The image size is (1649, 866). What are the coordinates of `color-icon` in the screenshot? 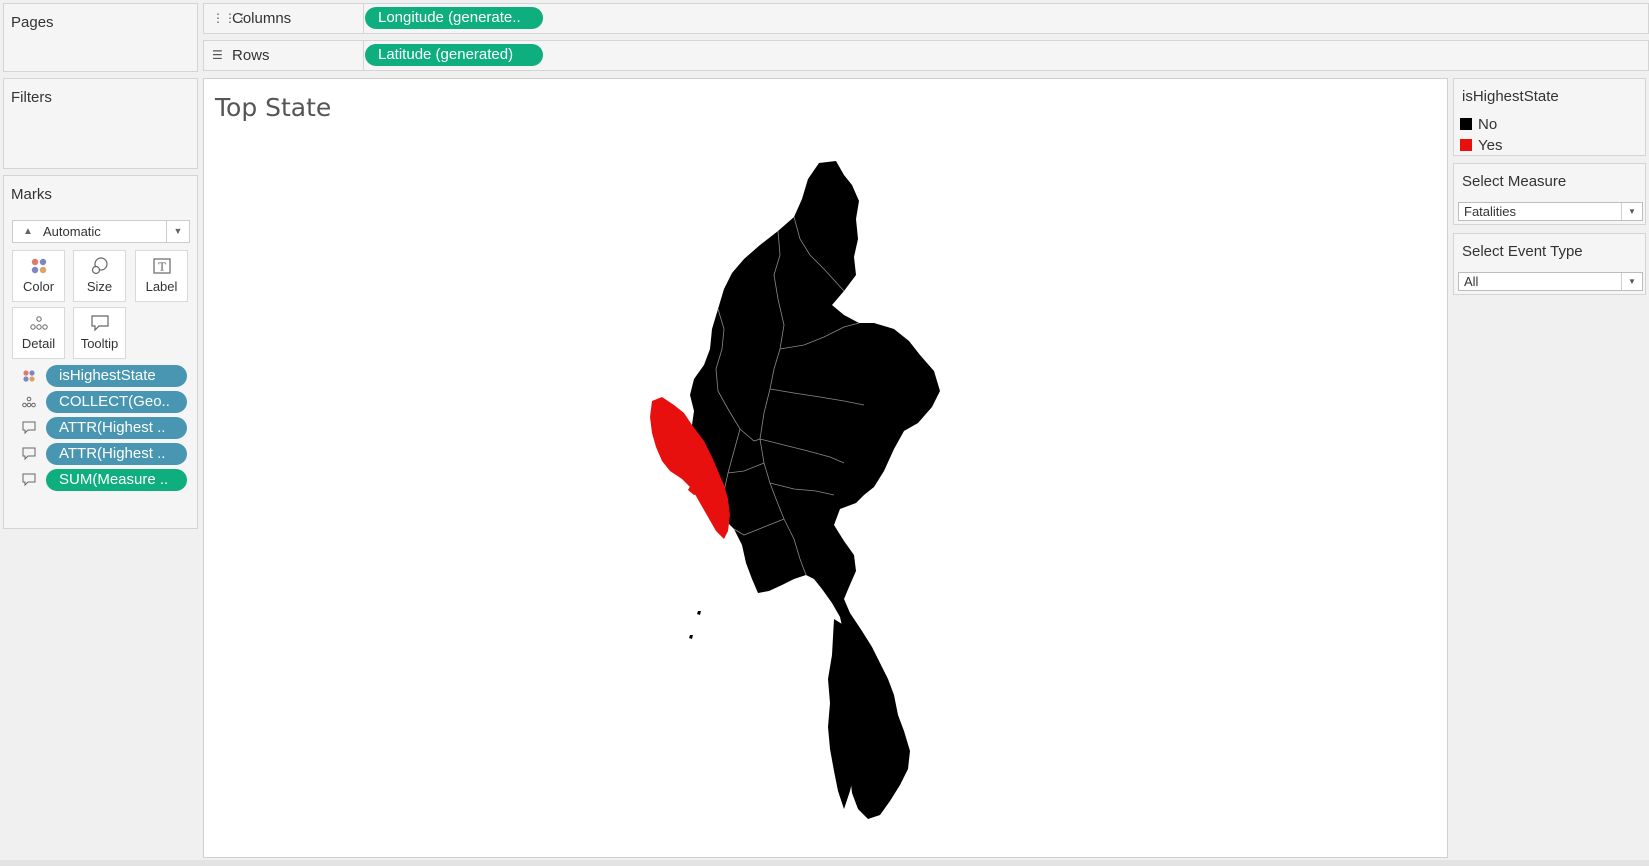 It's located at (38, 267).